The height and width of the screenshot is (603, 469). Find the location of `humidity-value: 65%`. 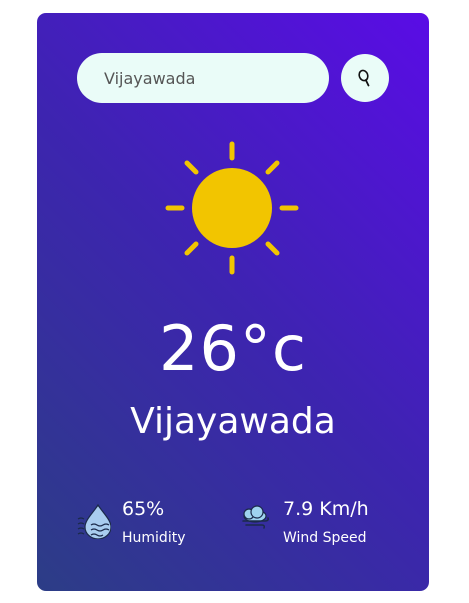

humidity-value: 65% is located at coordinates (143, 509).